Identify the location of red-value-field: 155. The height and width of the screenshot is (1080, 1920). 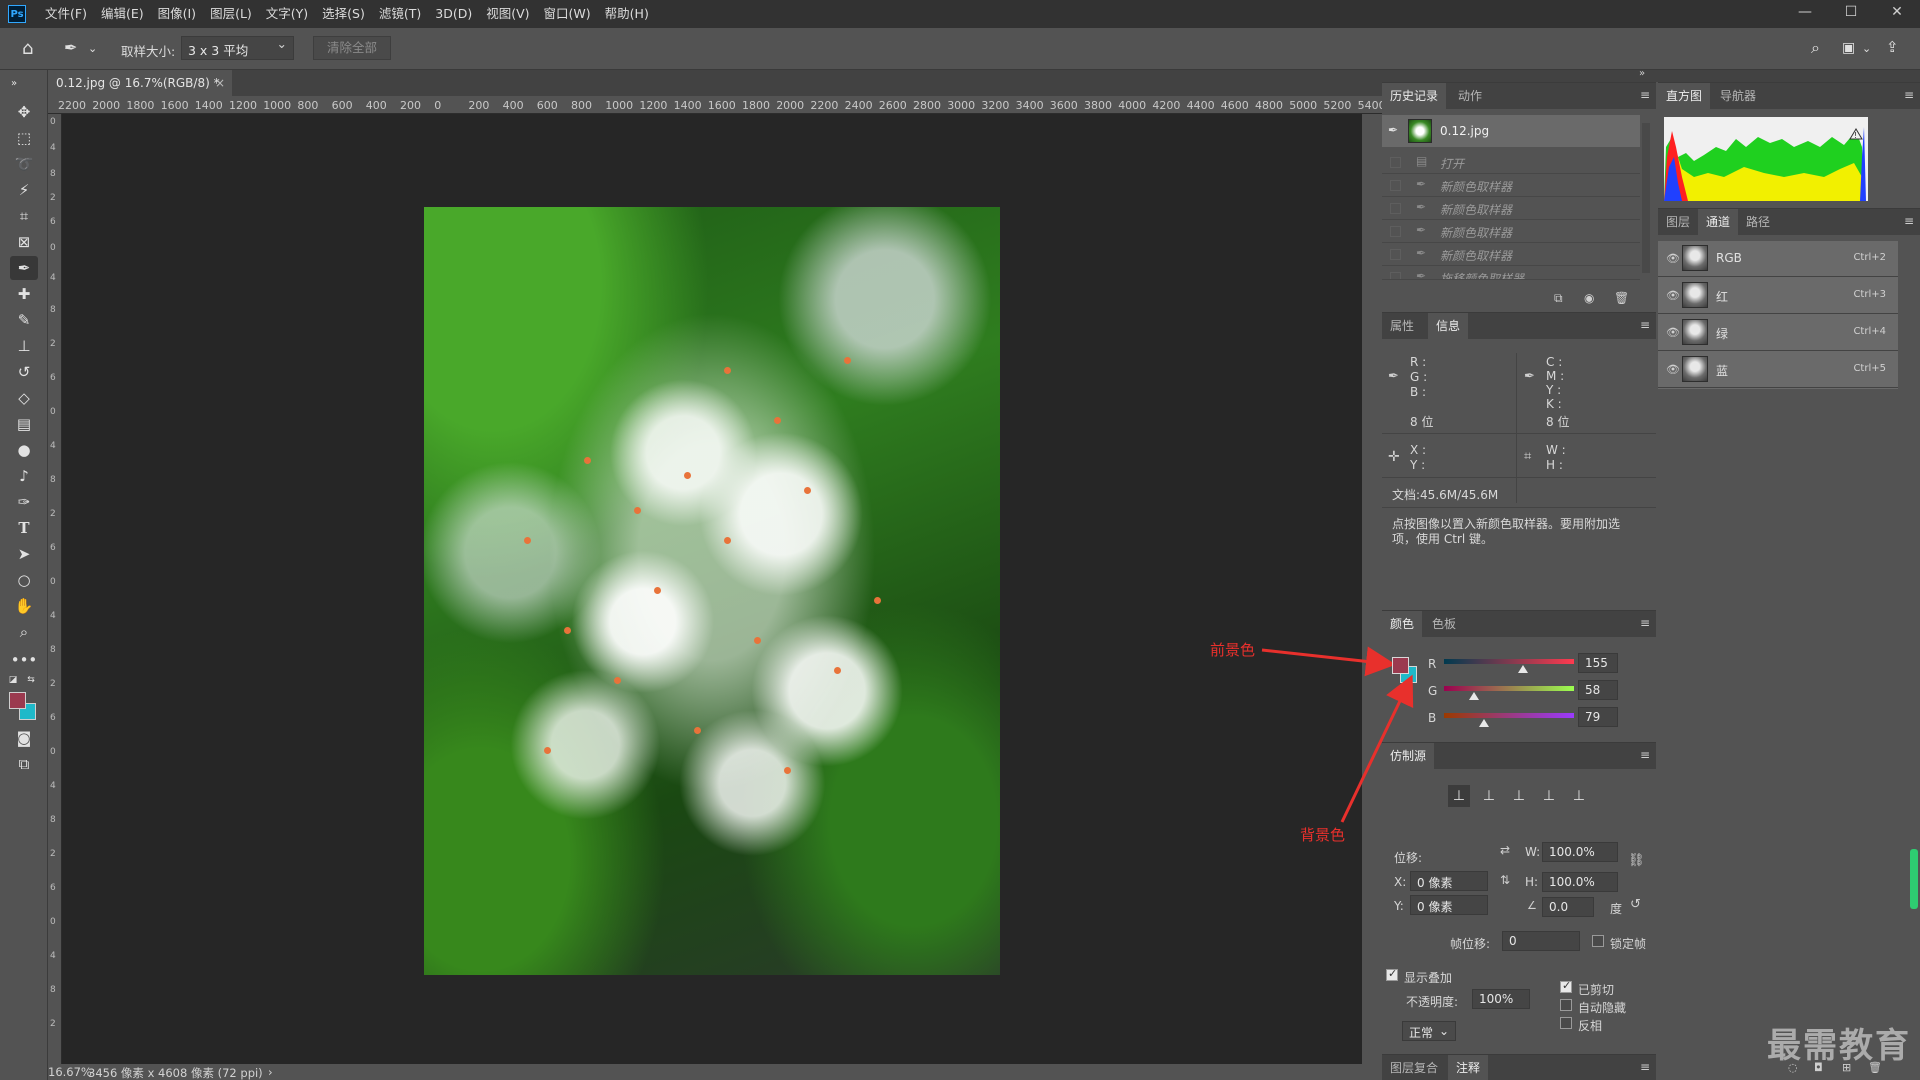
(1598, 663).